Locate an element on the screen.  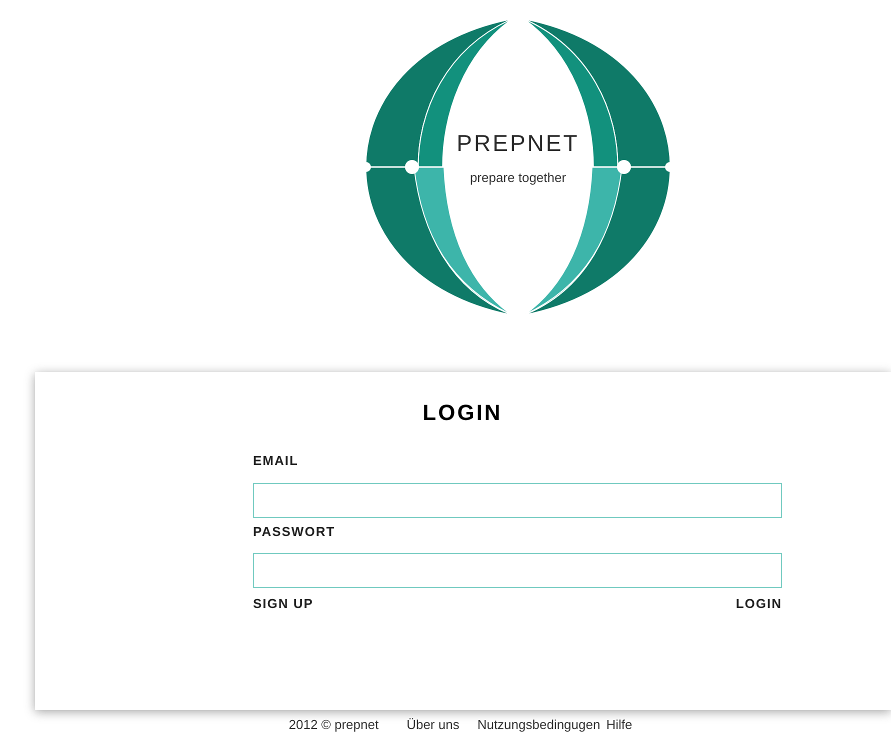
sign-up-link: SIGN UP is located at coordinates (283, 604).